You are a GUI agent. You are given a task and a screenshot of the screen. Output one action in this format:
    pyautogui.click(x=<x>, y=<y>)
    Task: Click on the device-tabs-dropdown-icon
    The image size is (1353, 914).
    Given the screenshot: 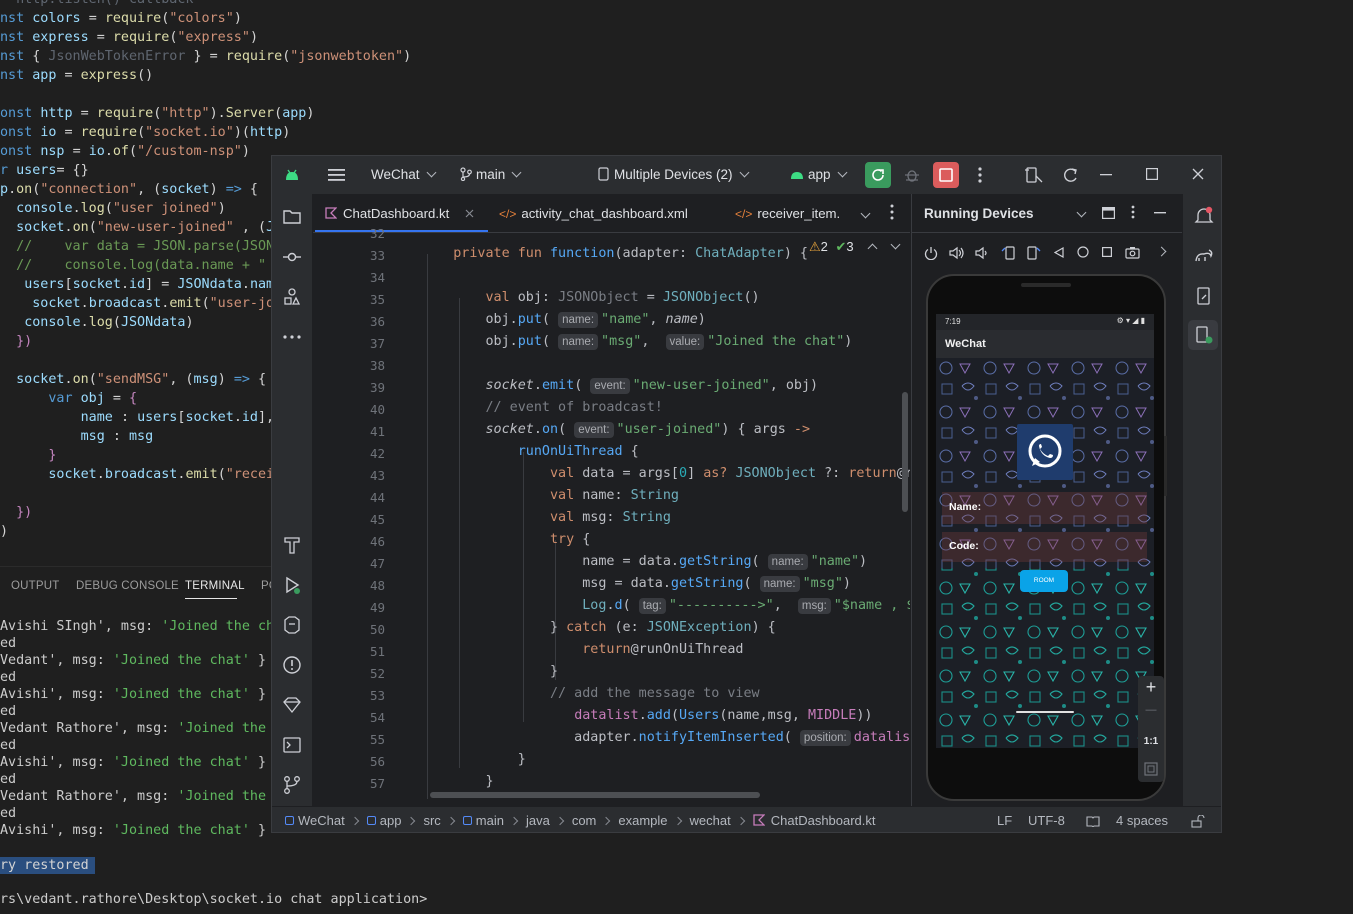 What is the action you would take?
    pyautogui.click(x=1081, y=212)
    